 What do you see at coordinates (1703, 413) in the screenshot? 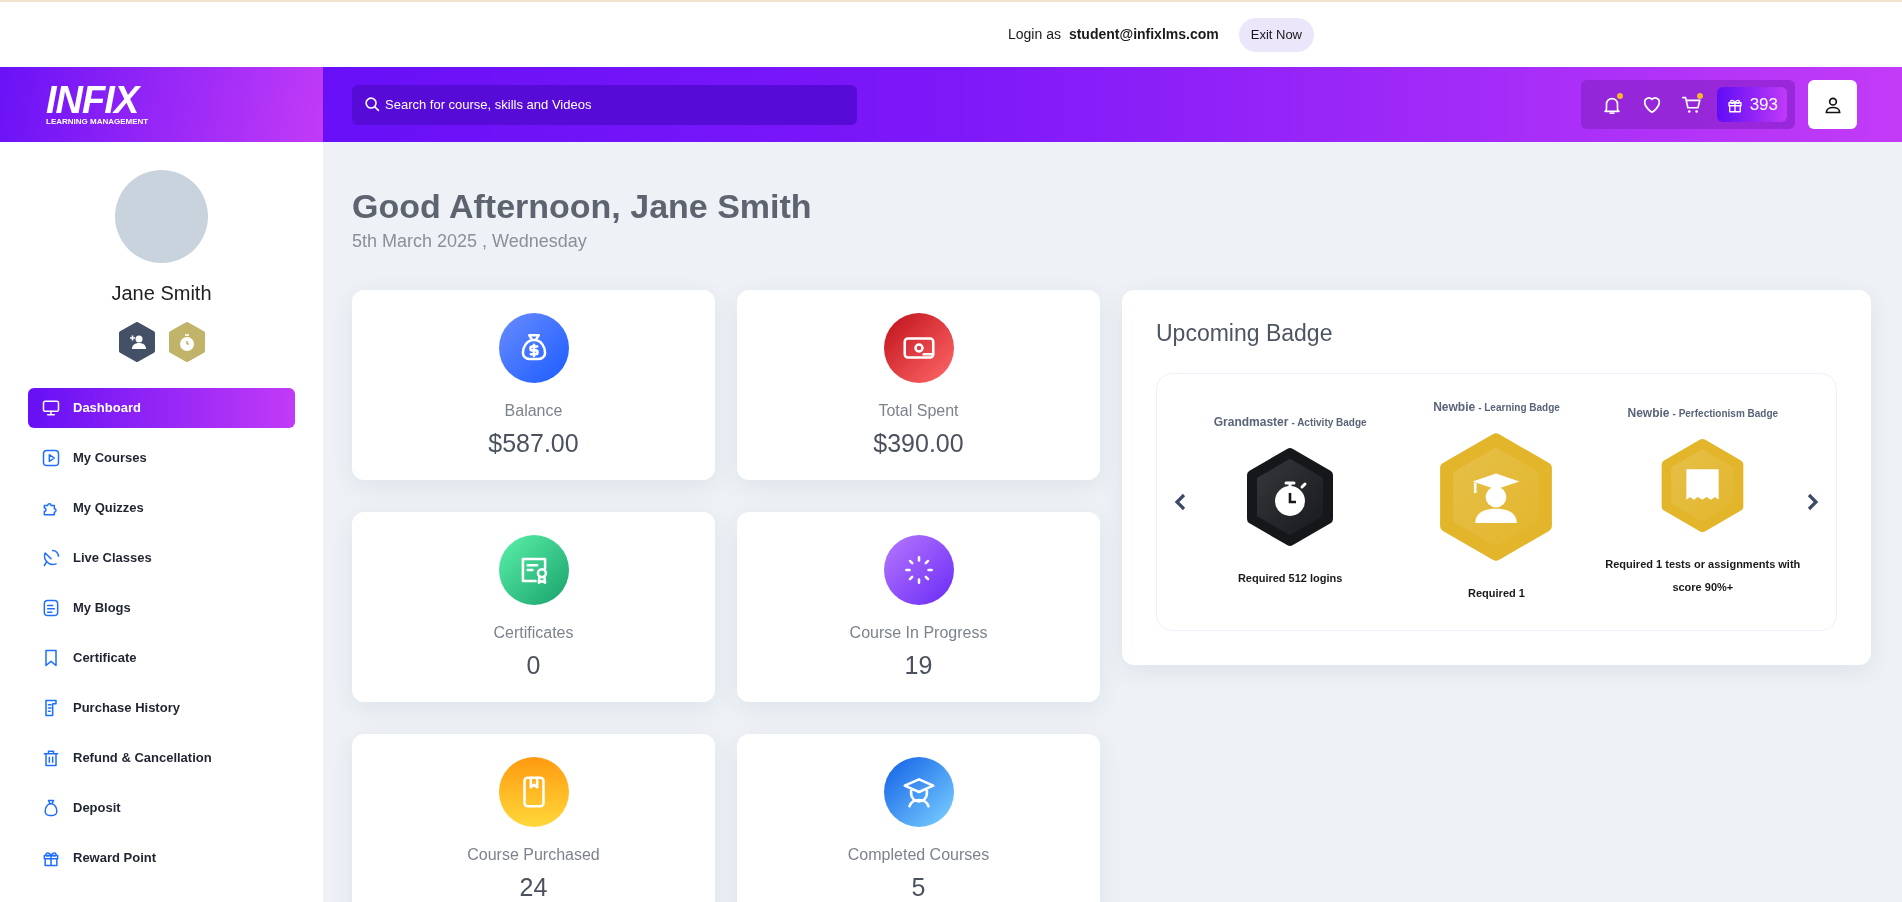
I see `badge-title: Newbie - Perfectionism Badge` at bounding box center [1703, 413].